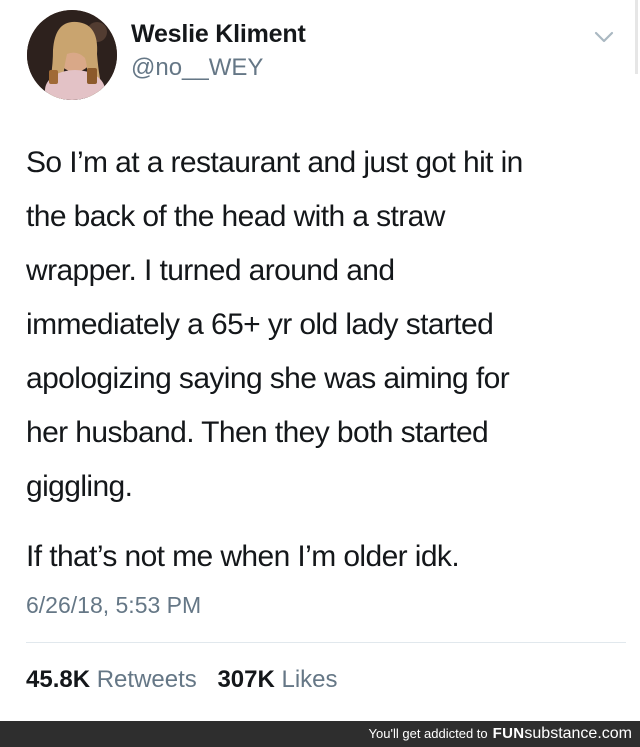 This screenshot has height=747, width=640. What do you see at coordinates (428, 733) in the screenshot?
I see `footer-prefix: You'll get addicted to` at bounding box center [428, 733].